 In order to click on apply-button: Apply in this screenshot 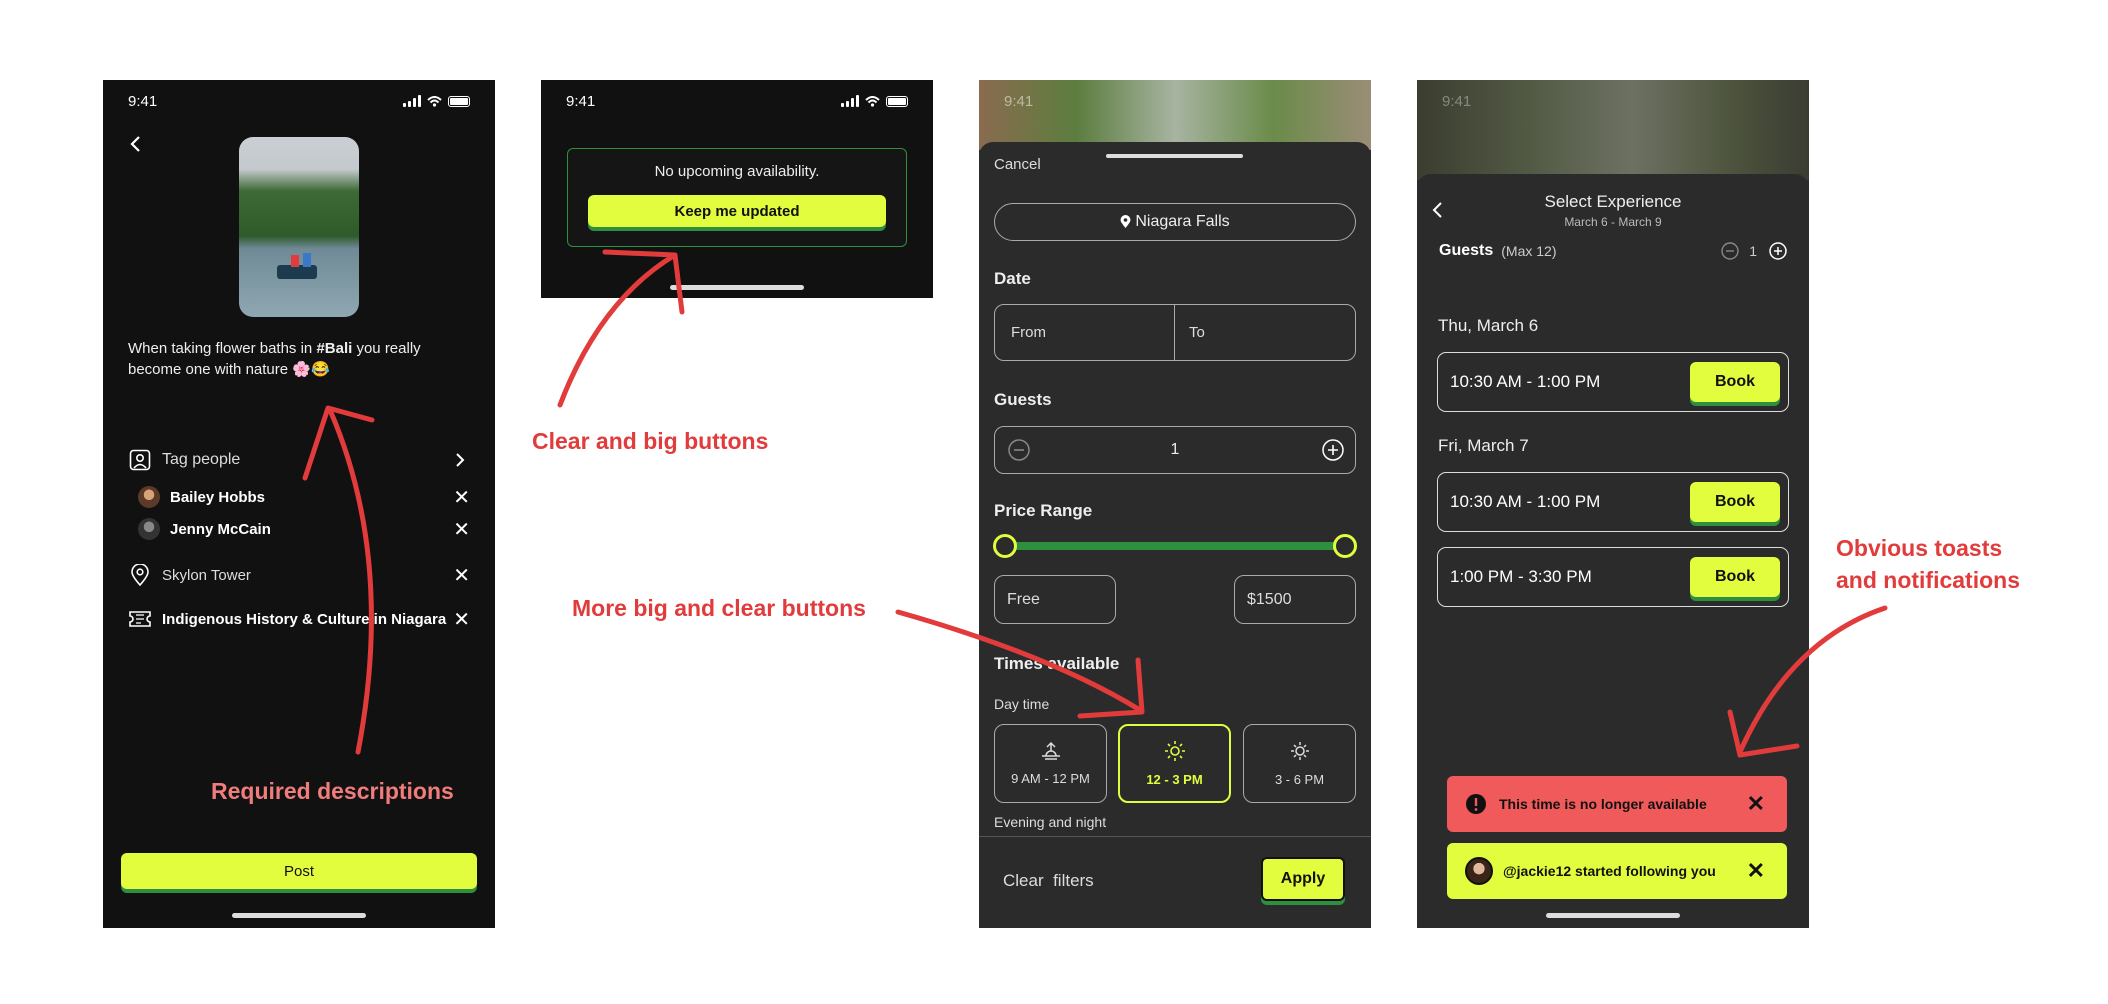, I will do `click(1303, 879)`.